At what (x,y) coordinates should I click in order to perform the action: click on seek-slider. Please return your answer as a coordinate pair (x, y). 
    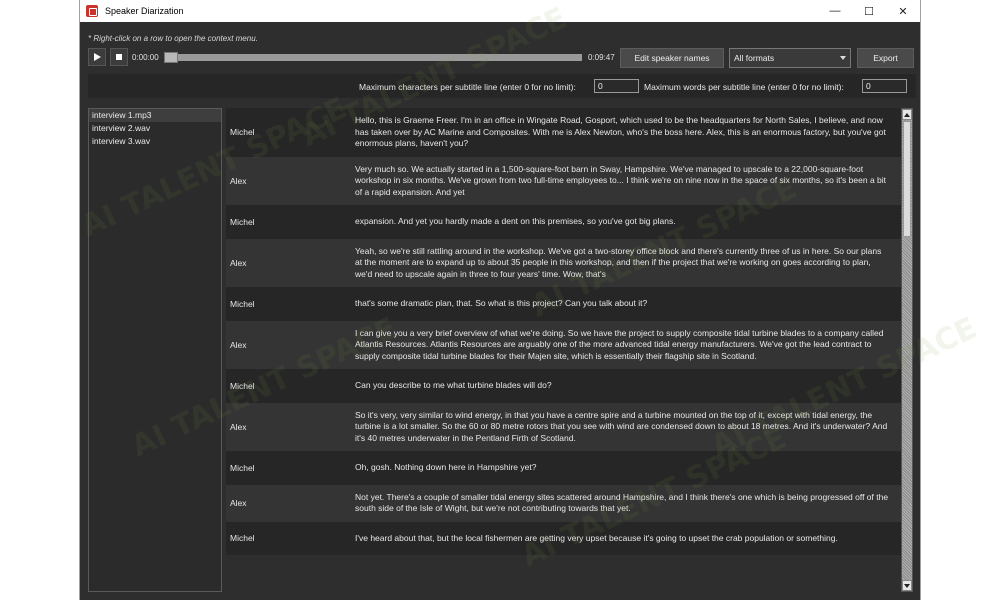
    Looking at the image, I should click on (373, 57).